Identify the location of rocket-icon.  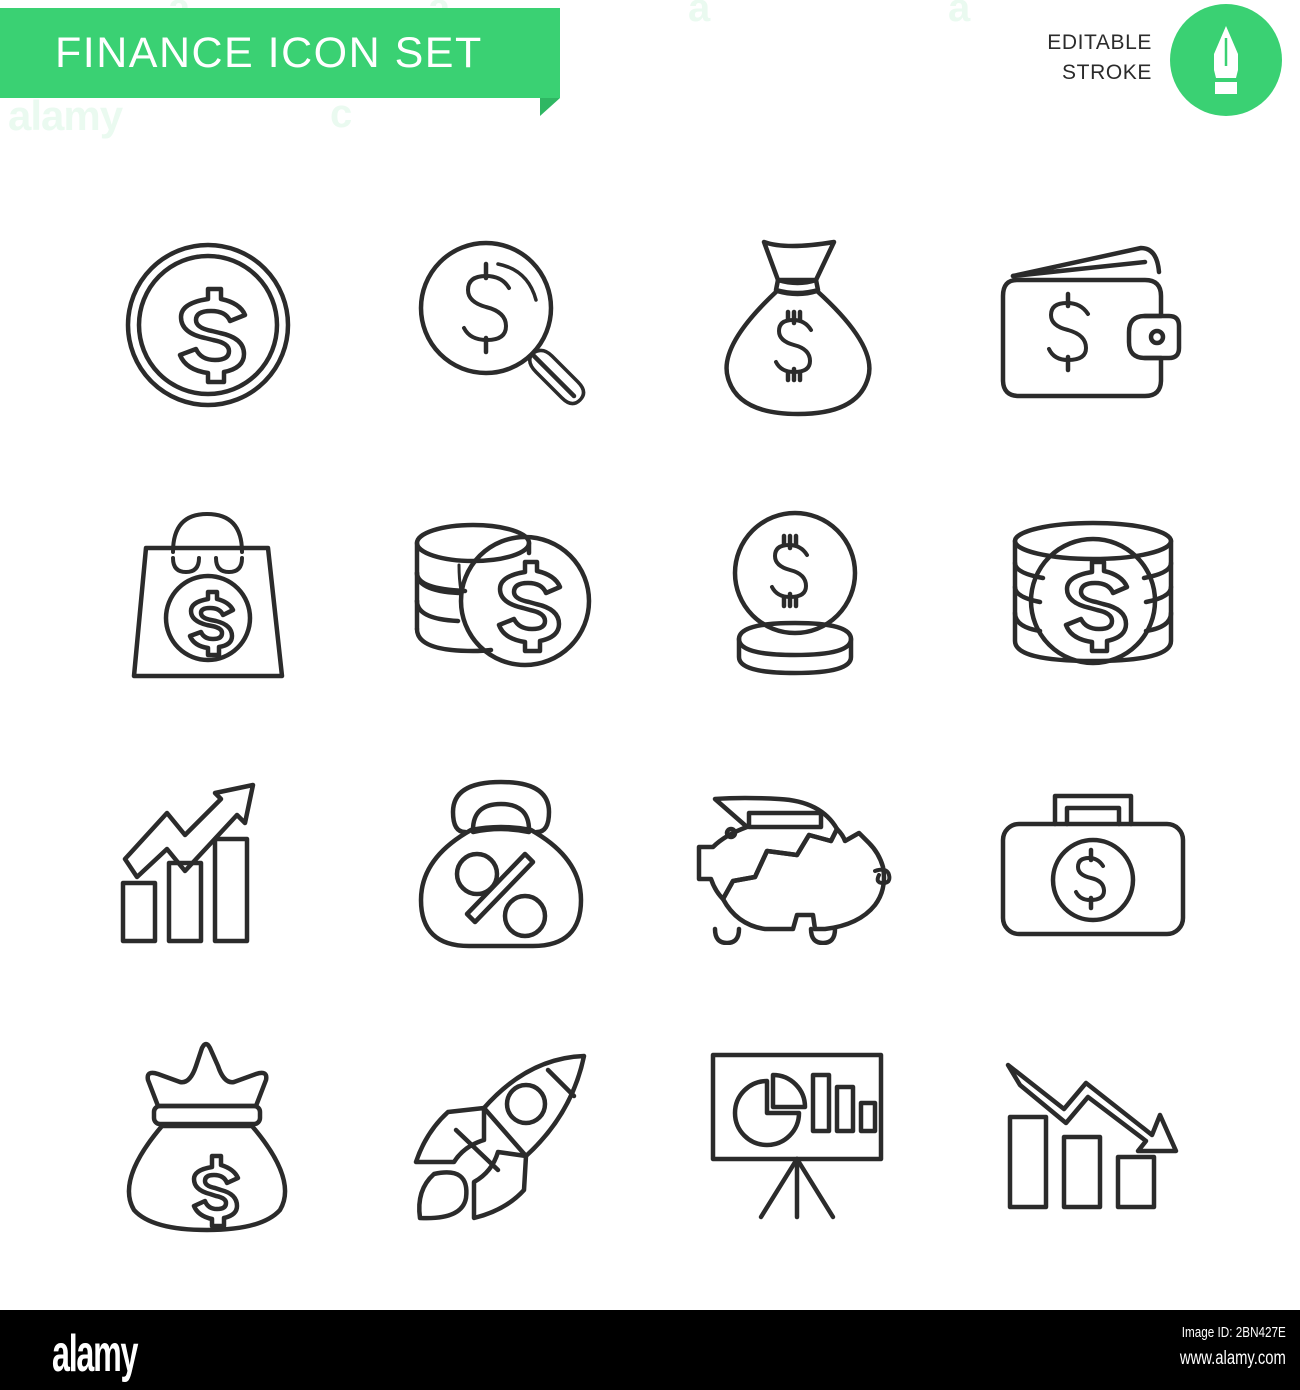
(499, 1136).